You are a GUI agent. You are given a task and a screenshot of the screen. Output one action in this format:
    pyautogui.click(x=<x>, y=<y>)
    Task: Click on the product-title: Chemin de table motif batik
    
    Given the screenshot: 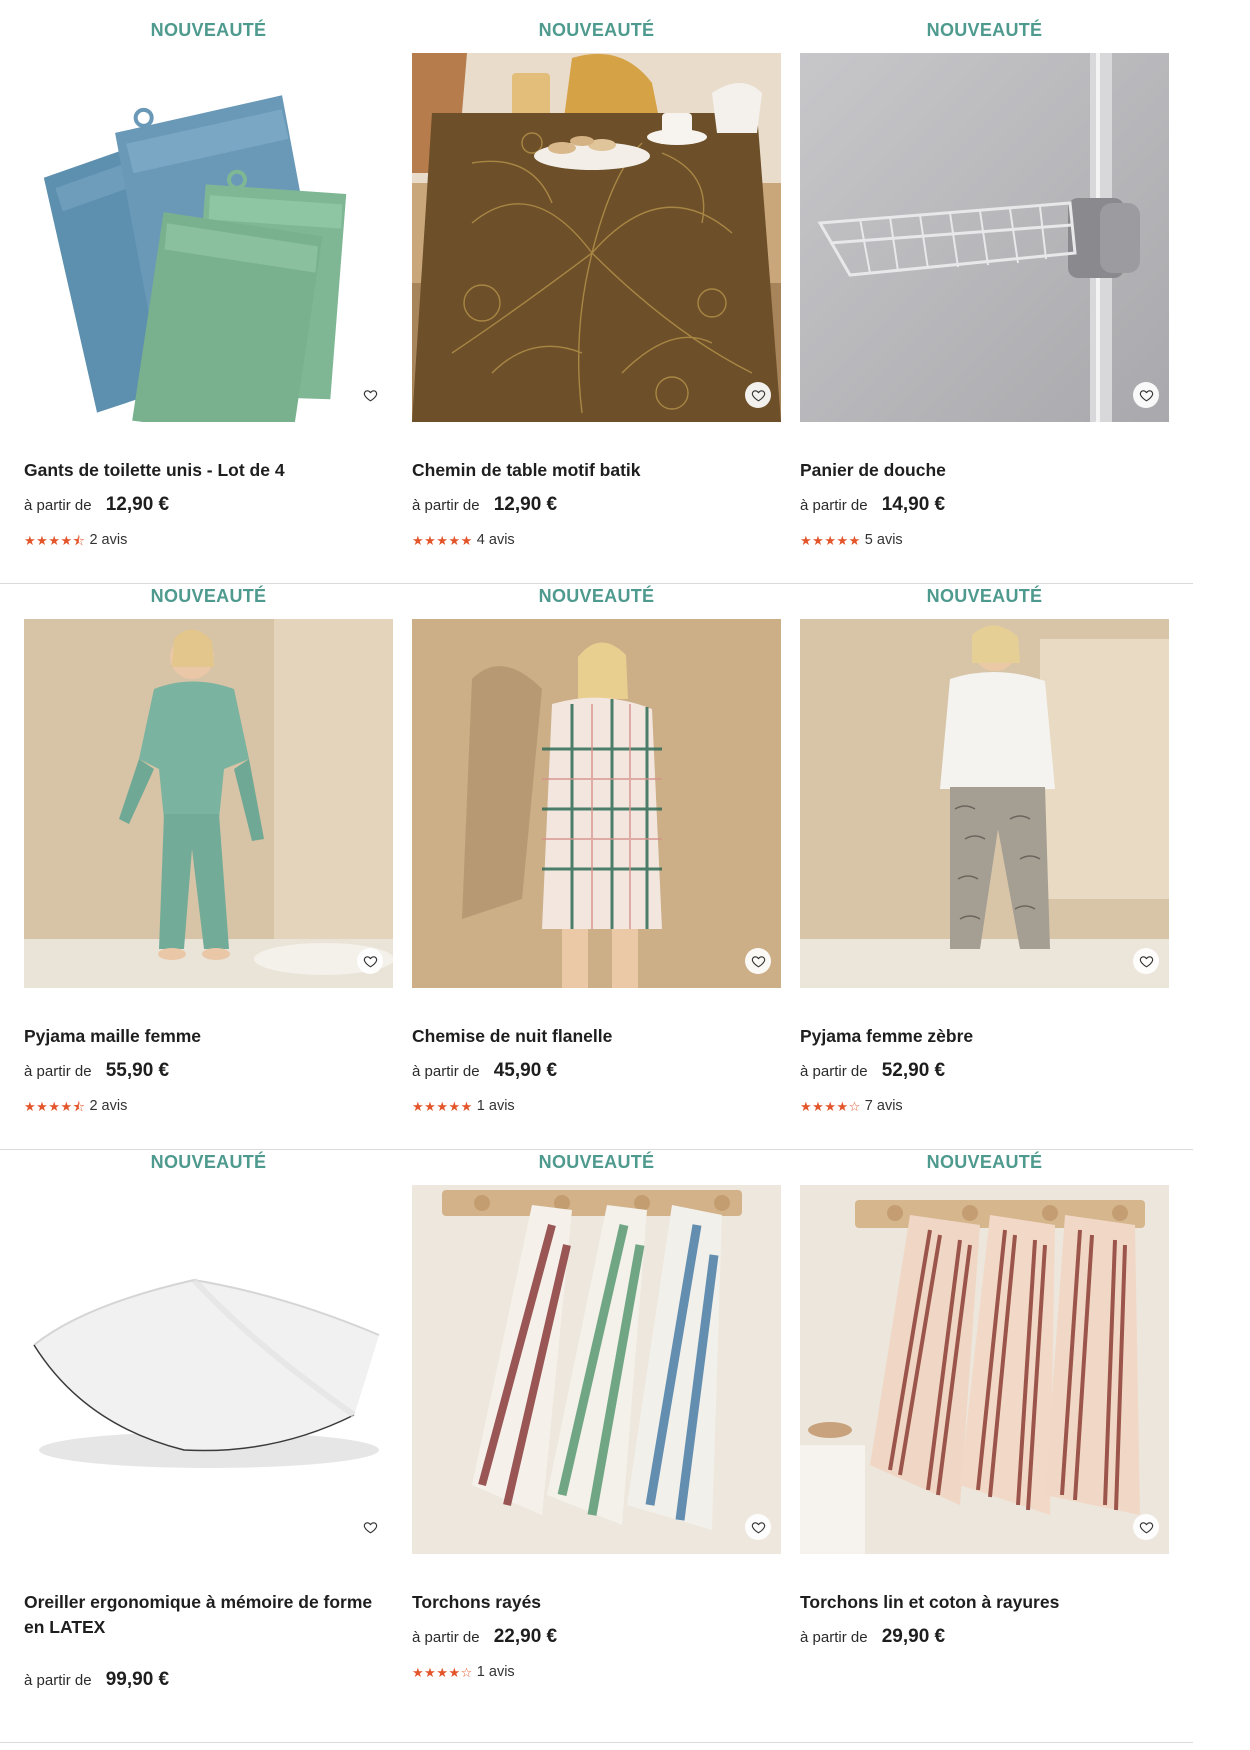 What is the action you would take?
    pyautogui.click(x=596, y=470)
    